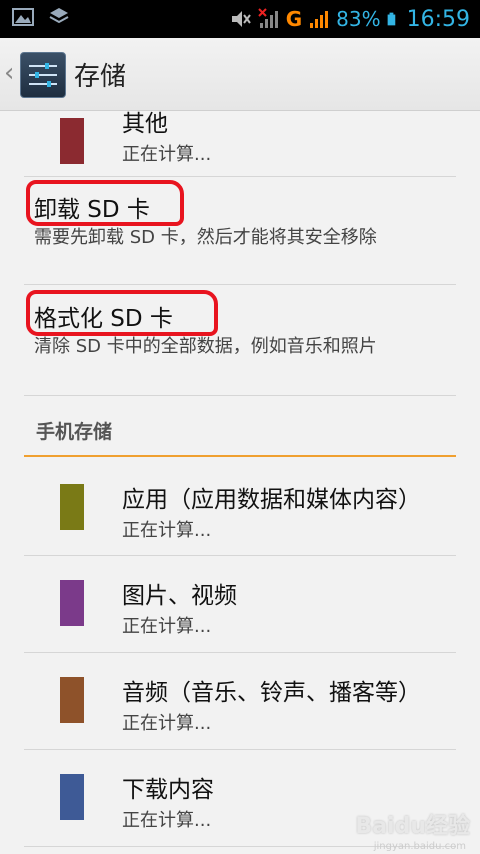 Image resolution: width=480 pixels, height=854 pixels. What do you see at coordinates (268, 18) in the screenshot?
I see `no-signal-icon` at bounding box center [268, 18].